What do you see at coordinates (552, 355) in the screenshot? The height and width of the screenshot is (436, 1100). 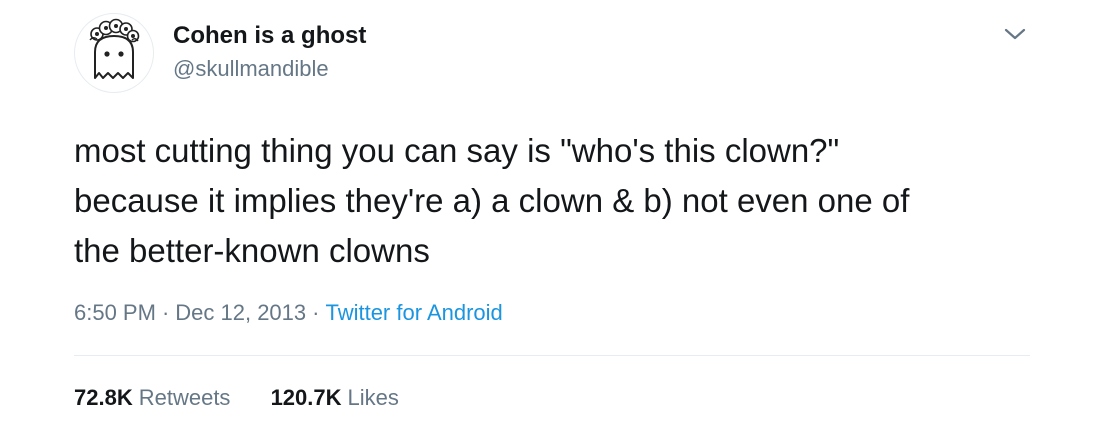 I see `divider` at bounding box center [552, 355].